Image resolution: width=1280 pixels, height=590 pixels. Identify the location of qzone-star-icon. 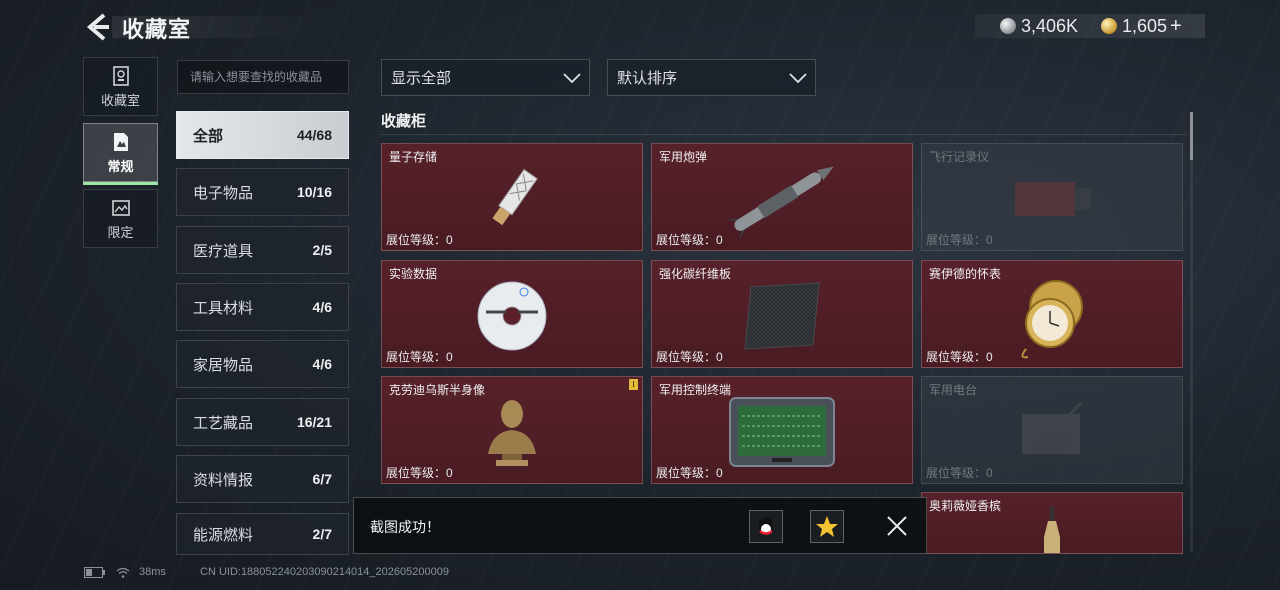
(827, 526).